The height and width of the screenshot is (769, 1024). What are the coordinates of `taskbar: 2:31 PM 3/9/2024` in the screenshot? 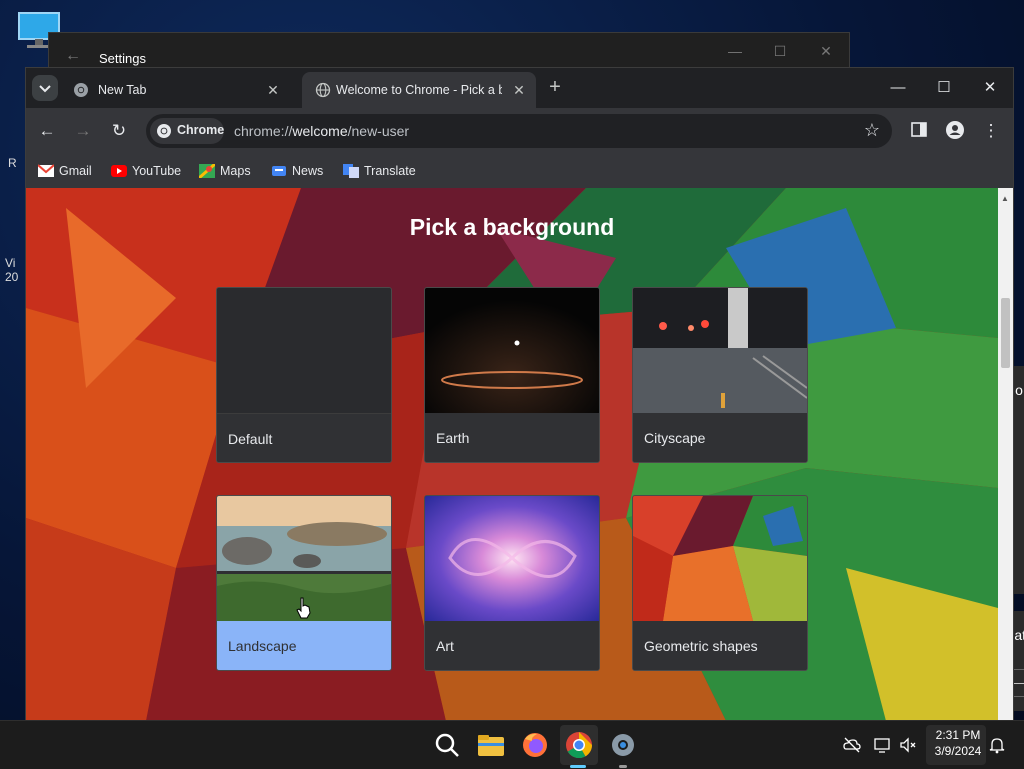 It's located at (512, 744).